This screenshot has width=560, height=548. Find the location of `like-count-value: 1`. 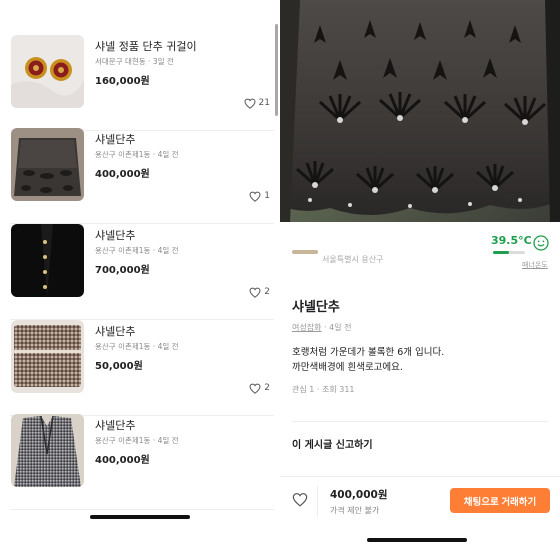

like-count-value: 1 is located at coordinates (267, 196).